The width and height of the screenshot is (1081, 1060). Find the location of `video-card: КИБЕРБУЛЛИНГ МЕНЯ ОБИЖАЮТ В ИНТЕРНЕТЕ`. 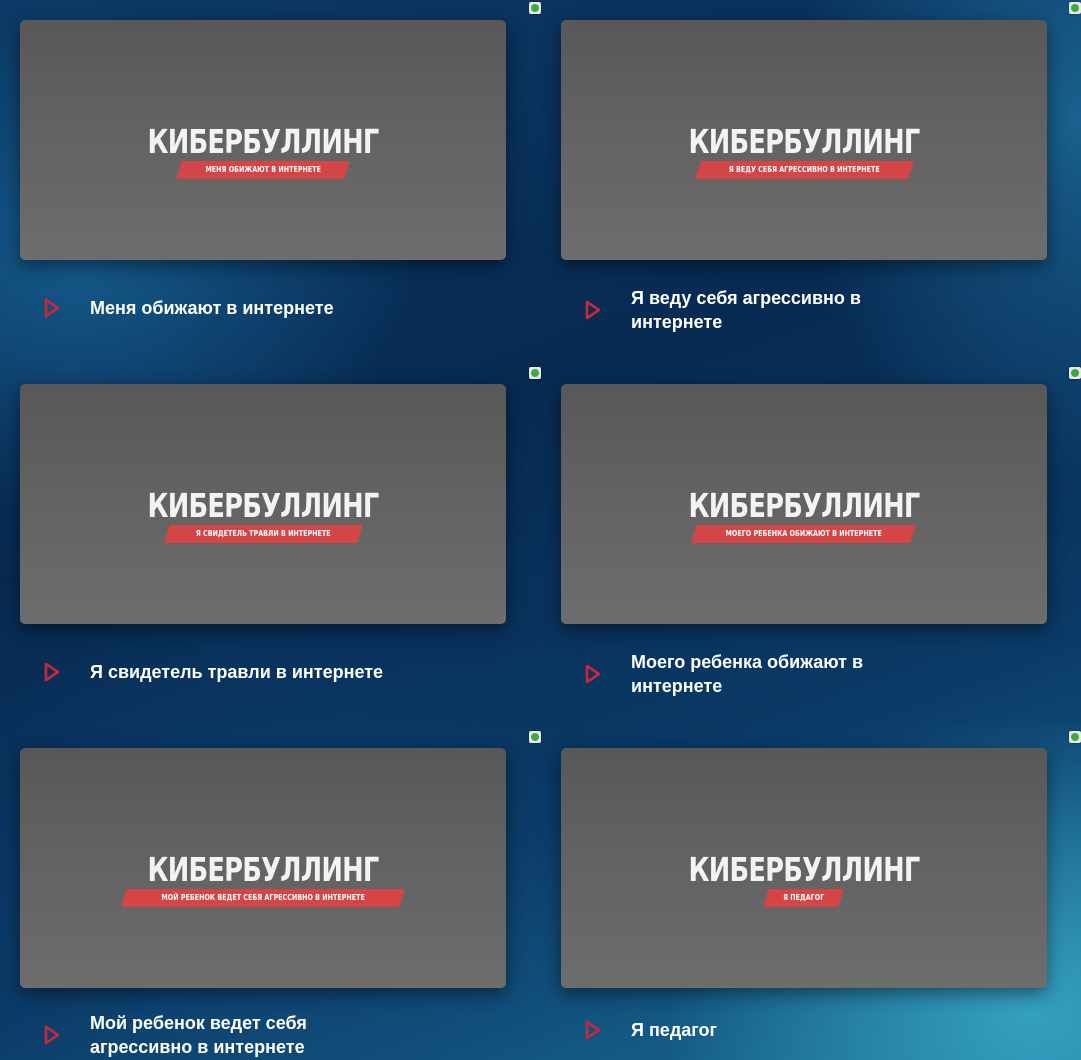

video-card: КИБЕРБУЛЛИНГ МЕНЯ ОБИЖАЮТ В ИНТЕРНЕТЕ is located at coordinates (263, 140).